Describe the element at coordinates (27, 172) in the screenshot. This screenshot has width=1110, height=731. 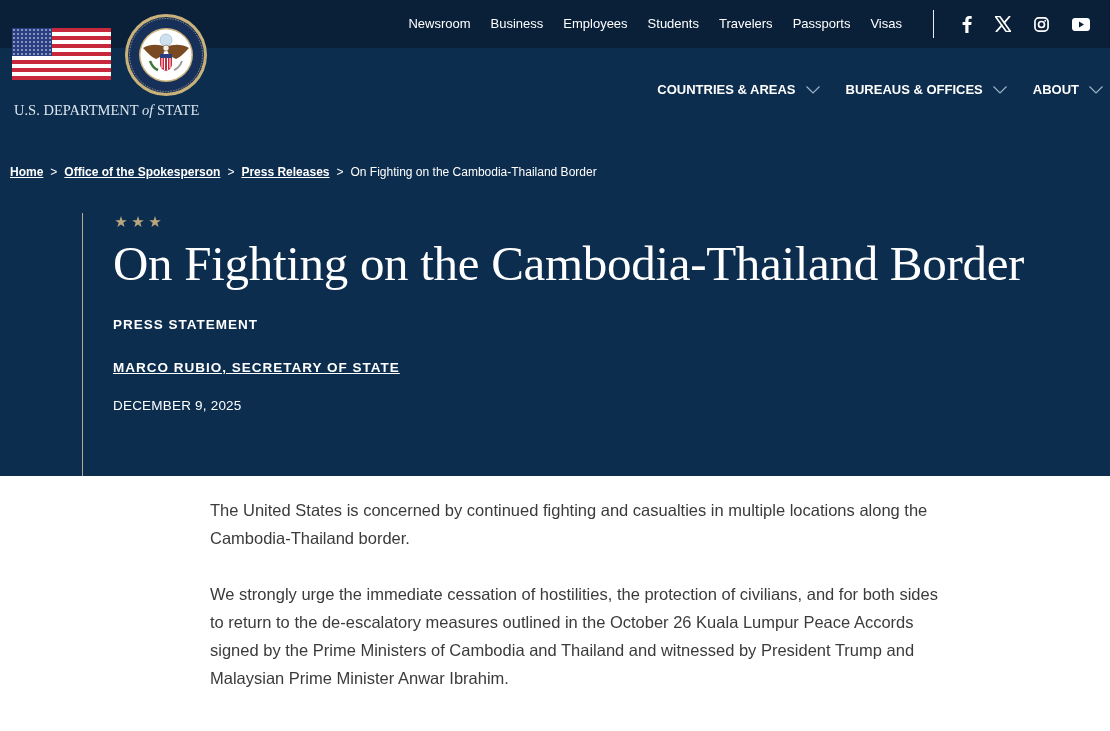
I see `breadcrumb-link: Home` at that location.